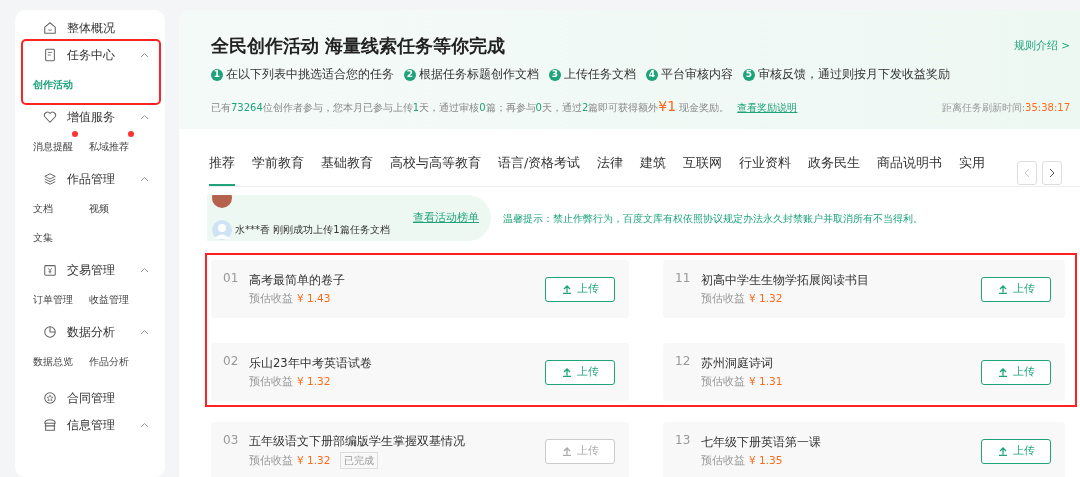  I want to click on step-number: 3, so click(555, 74).